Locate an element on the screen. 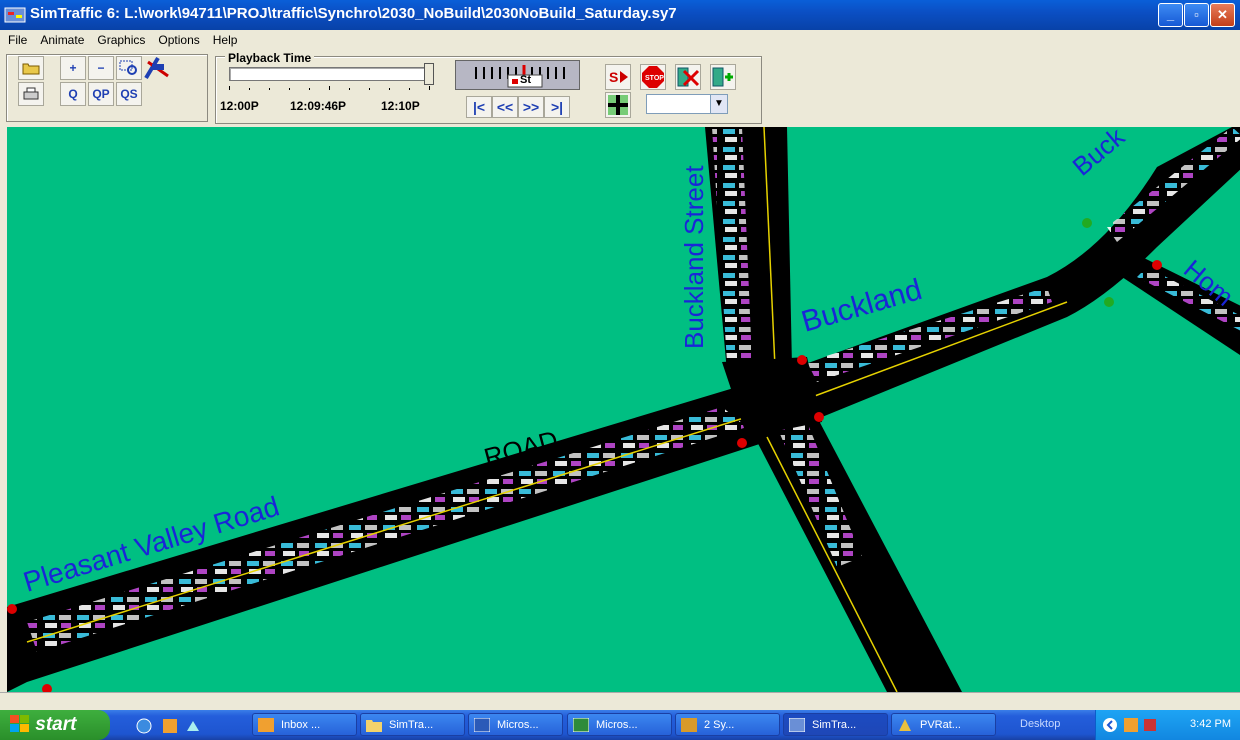  time-end: 12:10P is located at coordinates (400, 106).